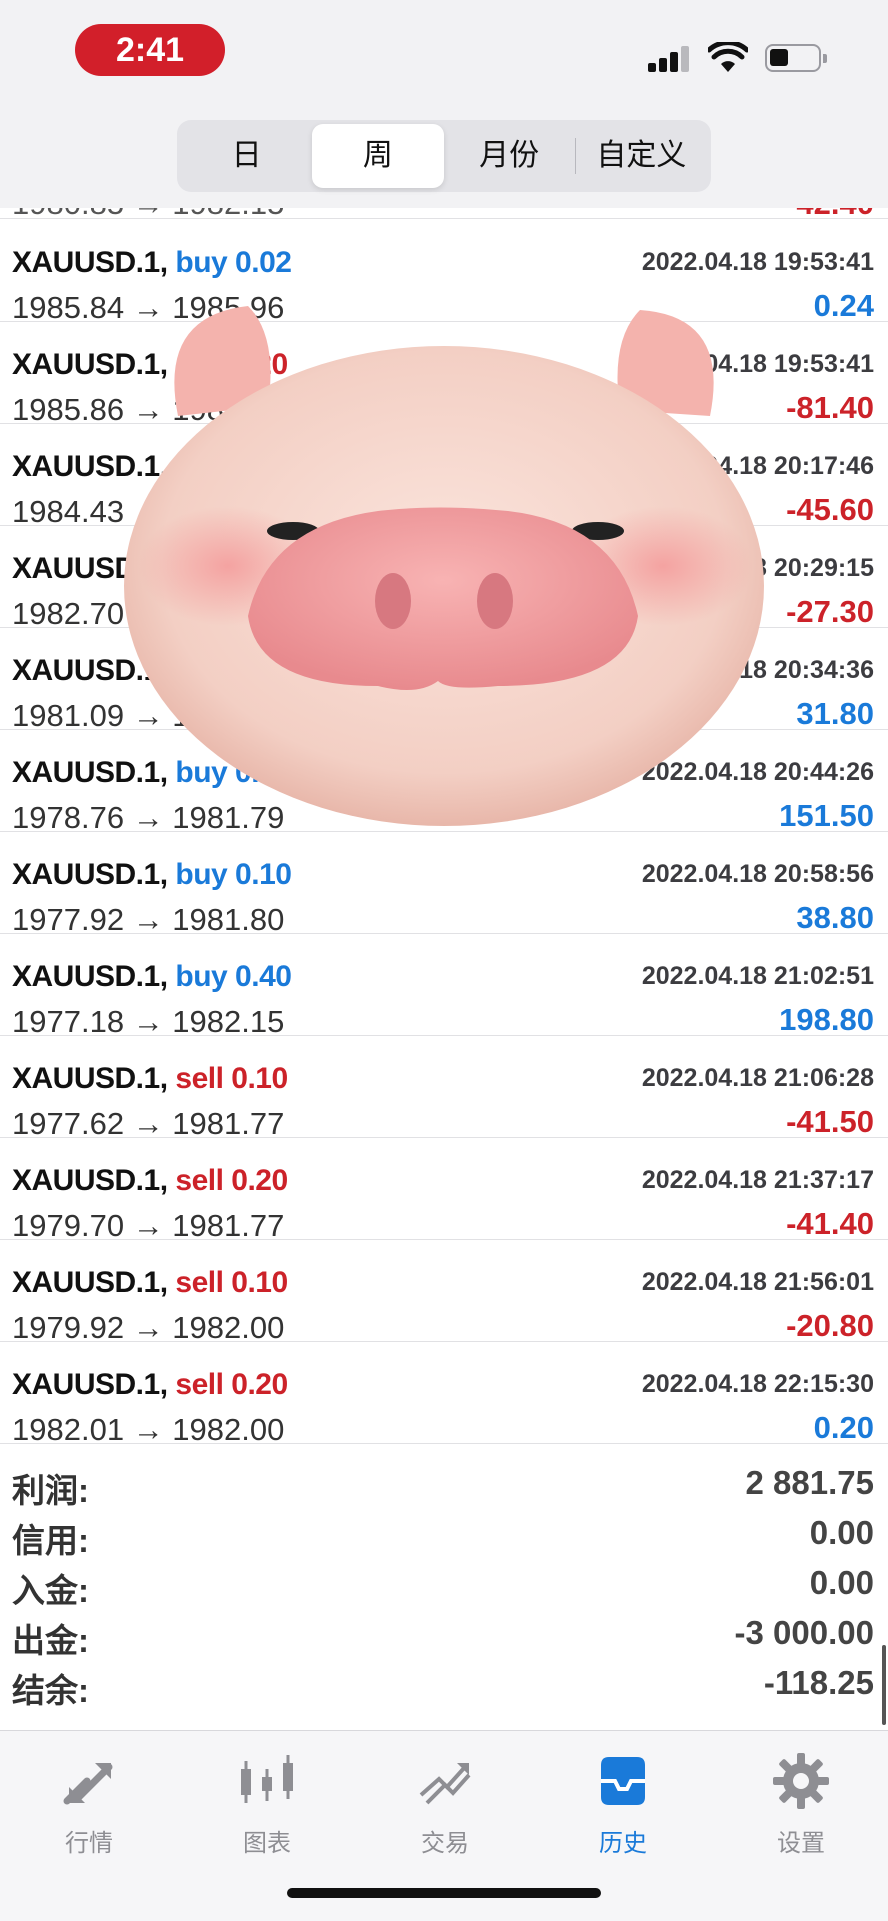  What do you see at coordinates (830, 1121) in the screenshot?
I see `trade-profit: -41.50` at bounding box center [830, 1121].